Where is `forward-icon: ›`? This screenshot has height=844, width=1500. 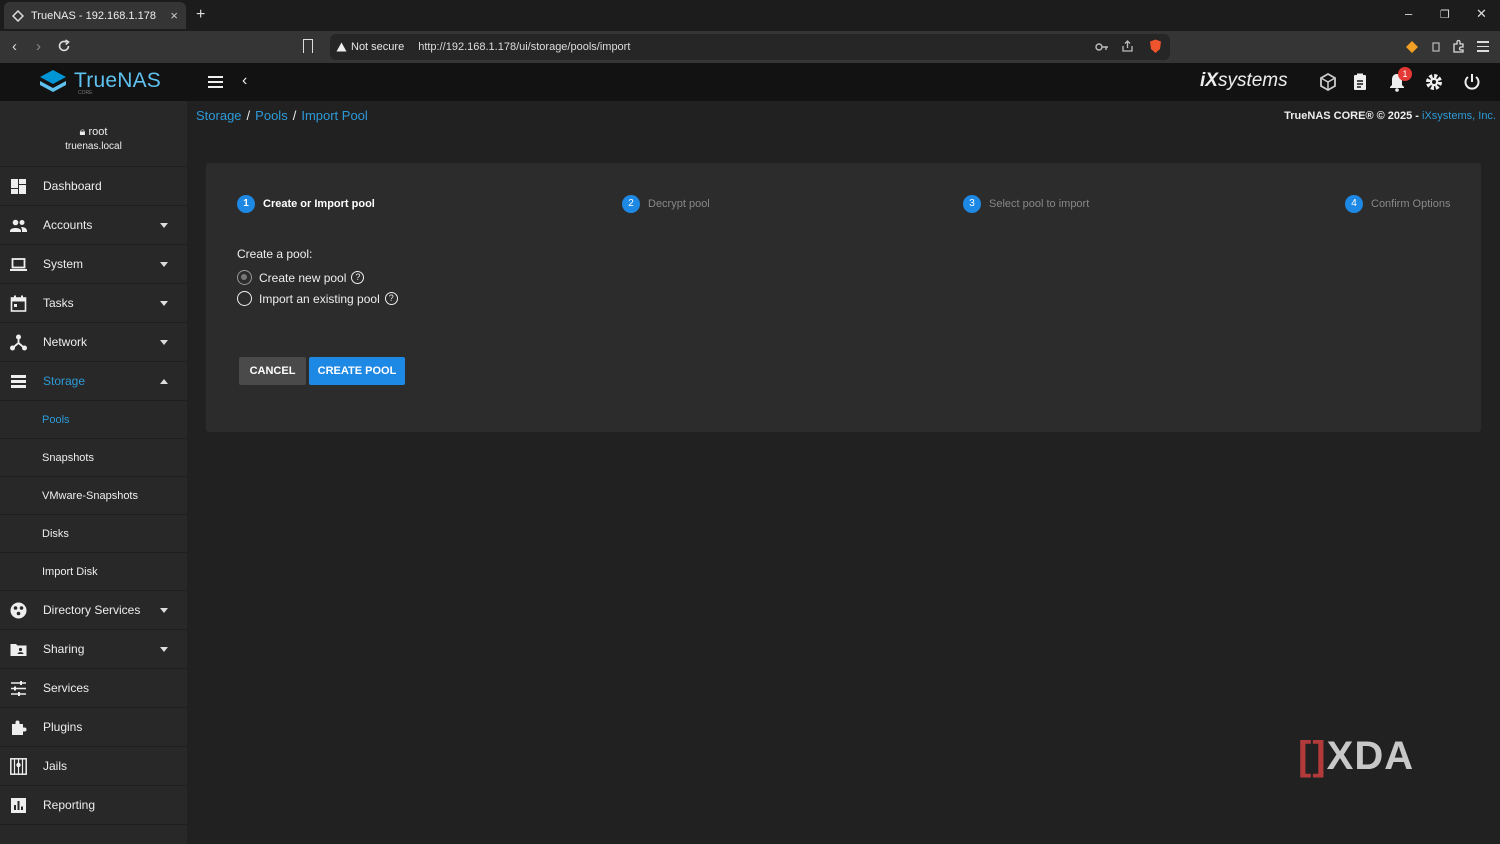 forward-icon: › is located at coordinates (38, 46).